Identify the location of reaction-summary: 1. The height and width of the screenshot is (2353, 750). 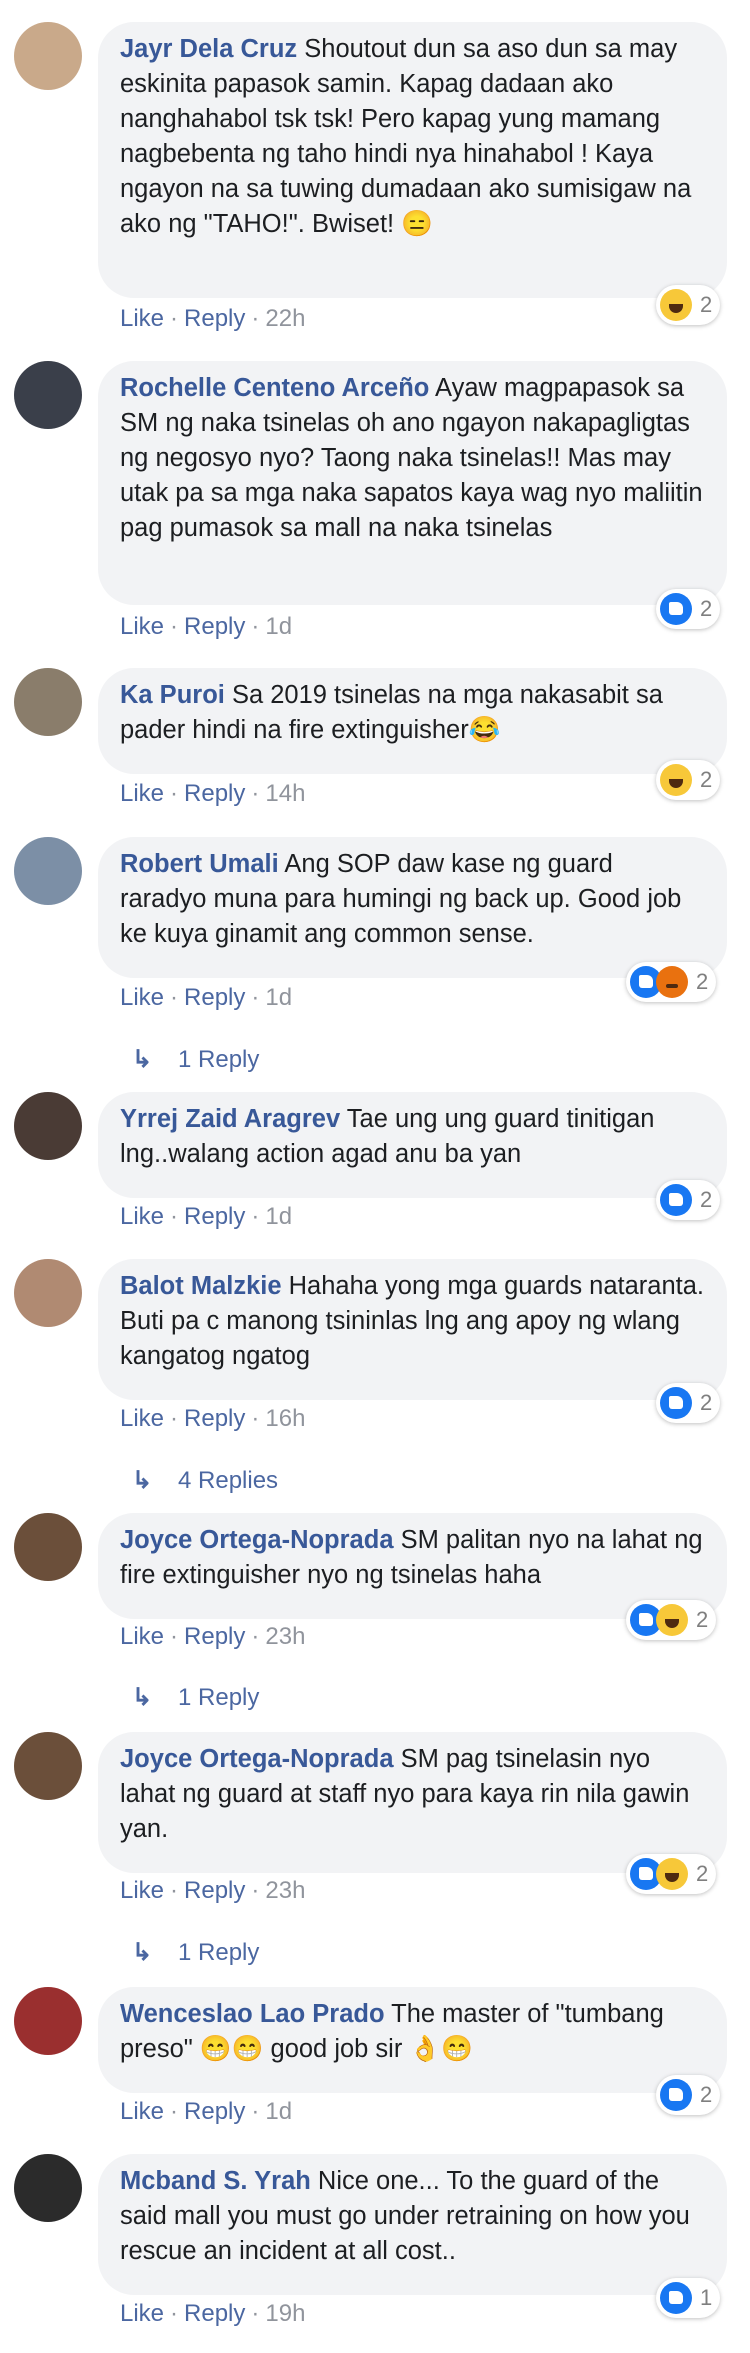
(688, 2298).